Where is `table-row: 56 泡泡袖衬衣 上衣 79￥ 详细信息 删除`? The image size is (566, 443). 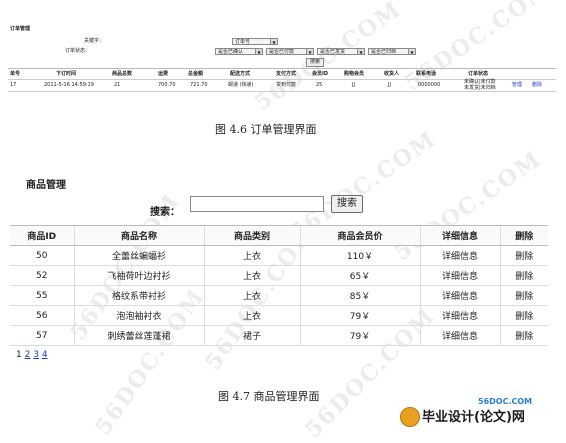 table-row: 56 泡泡袖衬衣 上衣 79￥ 详细信息 删除 is located at coordinates (279, 315).